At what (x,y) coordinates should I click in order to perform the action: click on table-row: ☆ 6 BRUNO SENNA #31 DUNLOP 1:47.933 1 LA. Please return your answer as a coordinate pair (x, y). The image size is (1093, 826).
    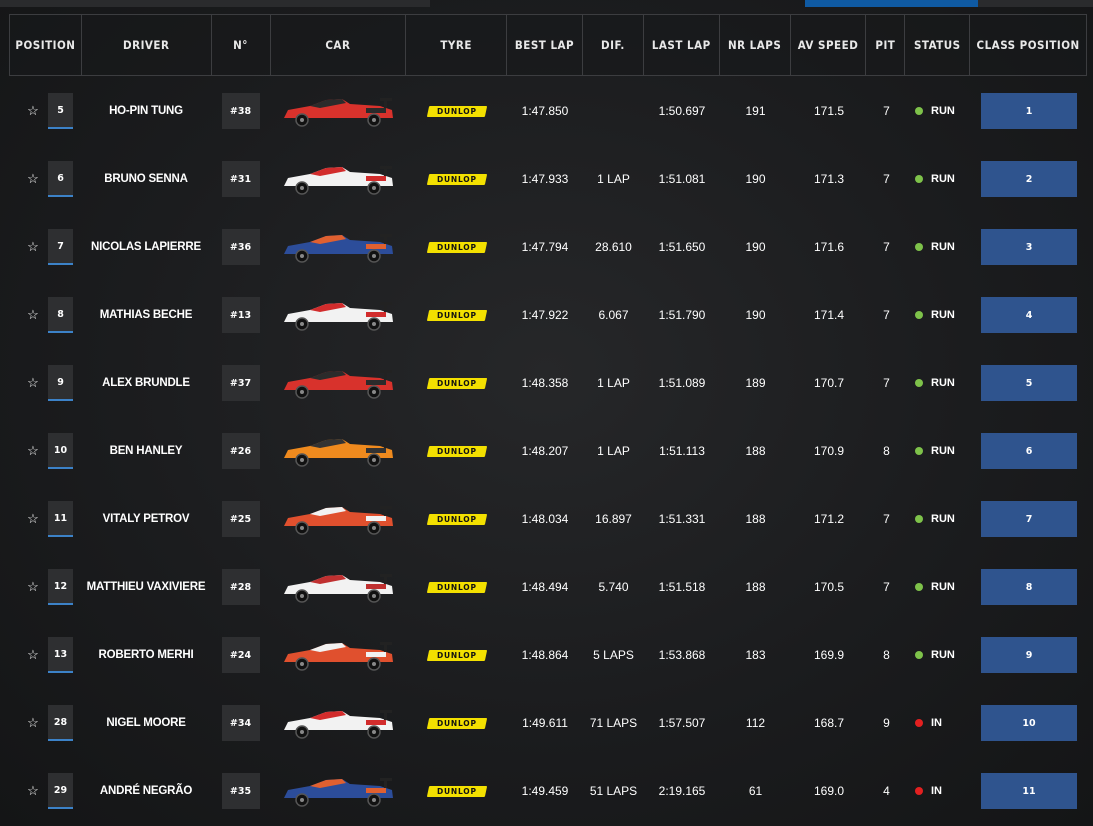
    Looking at the image, I should click on (548, 179).